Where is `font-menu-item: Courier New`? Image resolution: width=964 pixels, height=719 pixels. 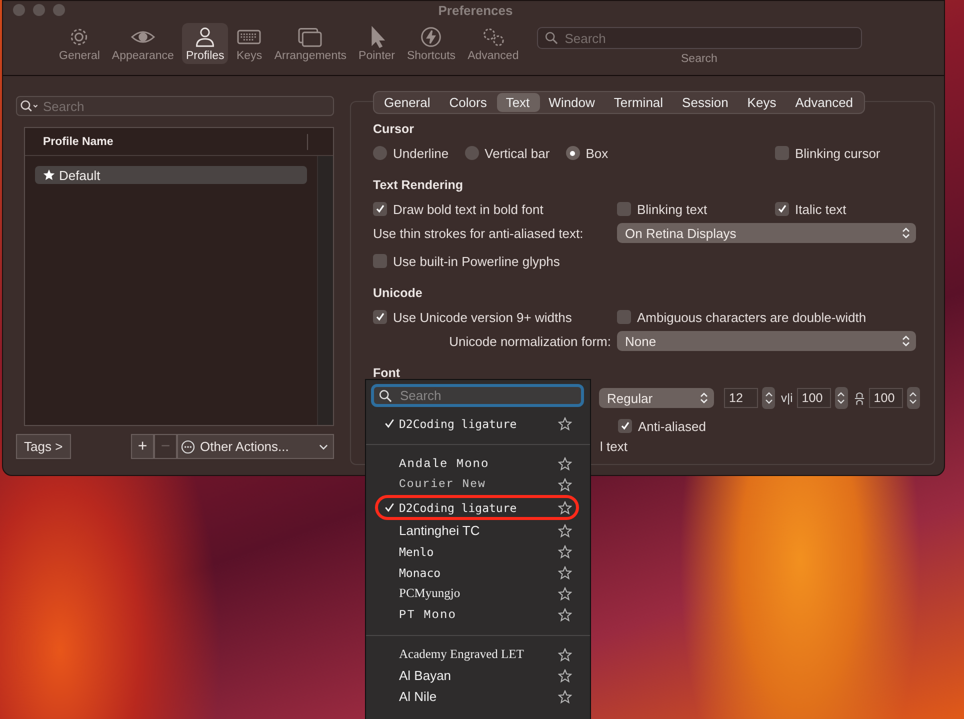 font-menu-item: Courier New is located at coordinates (477, 484).